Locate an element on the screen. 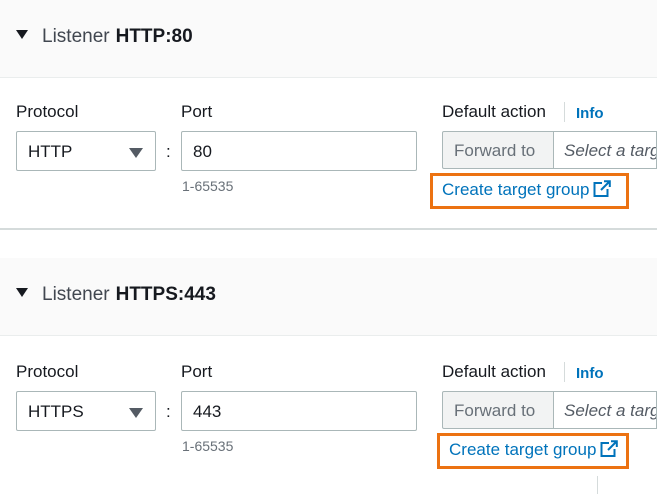  protocol-select: HTTP is located at coordinates (86, 151).